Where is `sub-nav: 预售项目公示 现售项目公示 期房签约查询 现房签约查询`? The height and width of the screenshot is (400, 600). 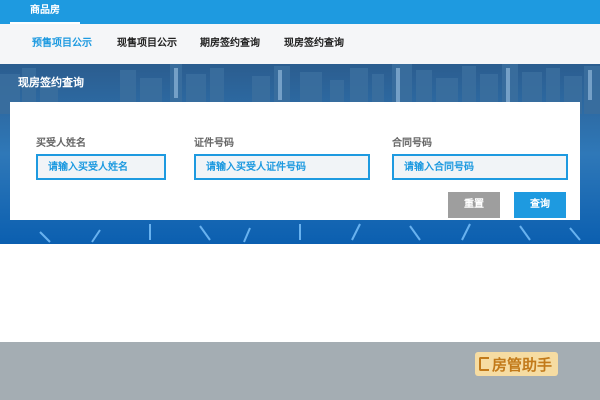 sub-nav: 预售项目公示 现售项目公示 期房签约查询 现房签约查询 is located at coordinates (300, 44).